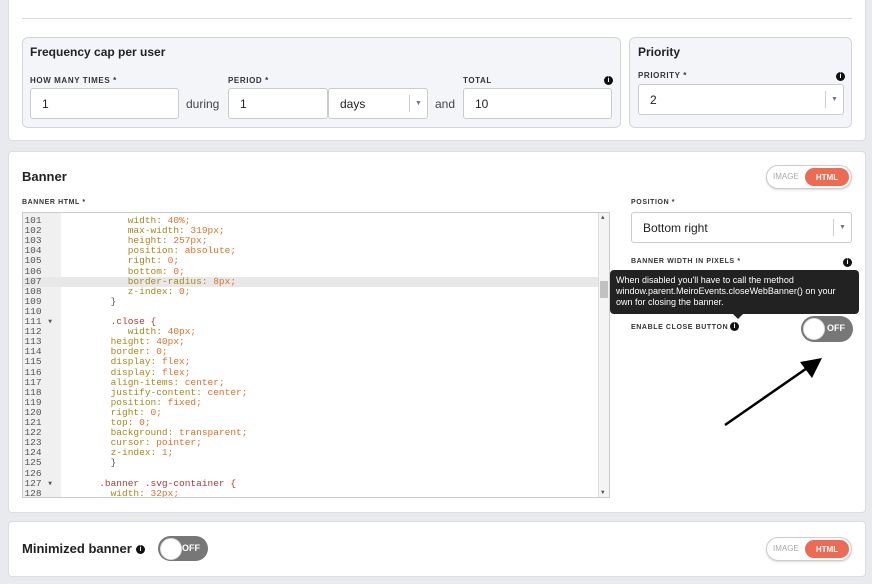 Image resolution: width=872 pixels, height=584 pixels. What do you see at coordinates (77, 548) in the screenshot?
I see `minimized-banner-title: Minimized banner` at bounding box center [77, 548].